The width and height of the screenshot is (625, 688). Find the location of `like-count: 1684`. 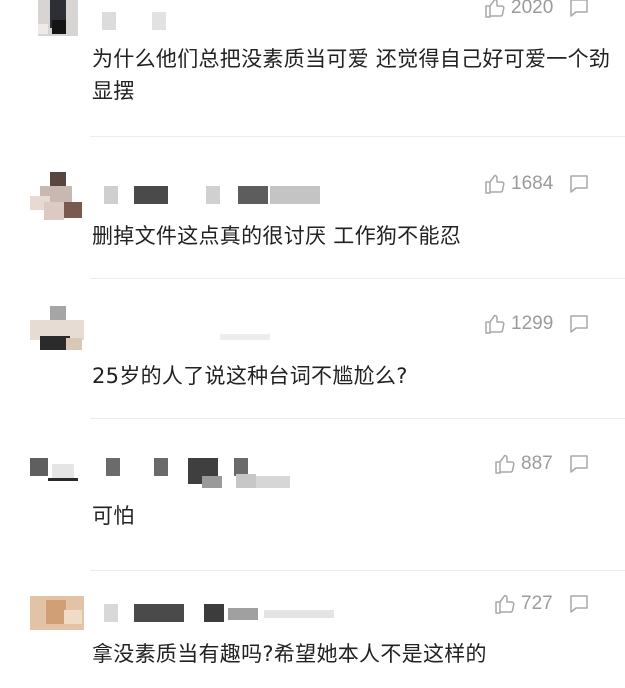

like-count: 1684 is located at coordinates (532, 183).